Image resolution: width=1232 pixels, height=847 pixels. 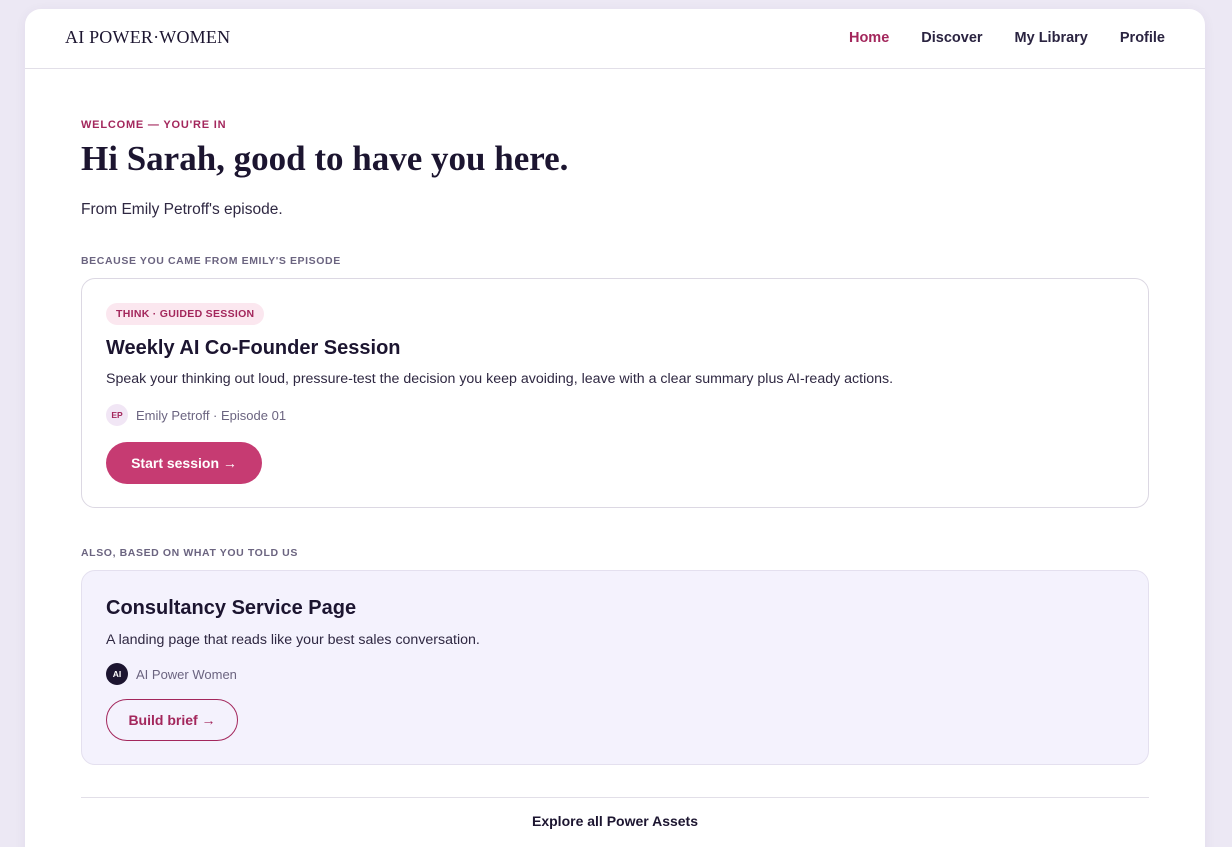 What do you see at coordinates (253, 348) in the screenshot?
I see `featured-card-title: Weekly AI Co-Founder Session` at bounding box center [253, 348].